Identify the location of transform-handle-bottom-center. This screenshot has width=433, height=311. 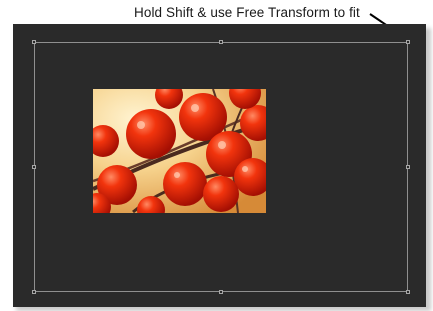
(221, 292).